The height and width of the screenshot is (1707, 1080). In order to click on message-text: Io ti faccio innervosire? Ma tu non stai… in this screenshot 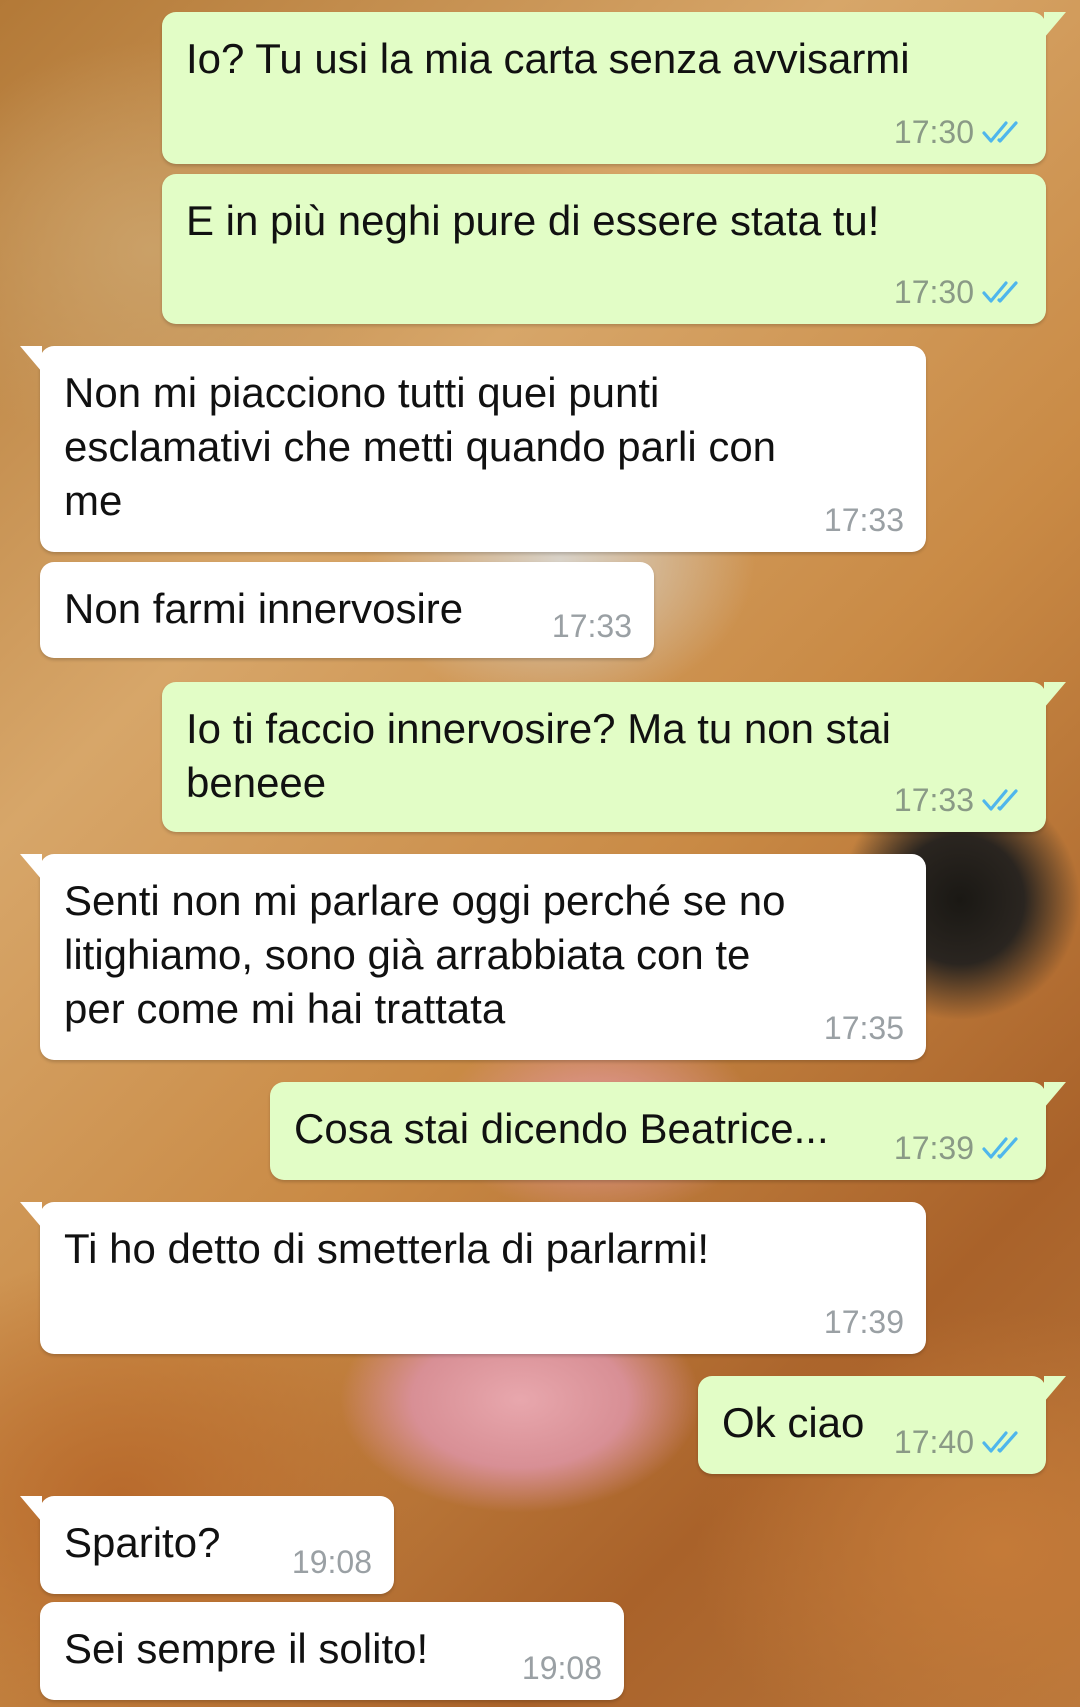, I will do `click(539, 755)`.